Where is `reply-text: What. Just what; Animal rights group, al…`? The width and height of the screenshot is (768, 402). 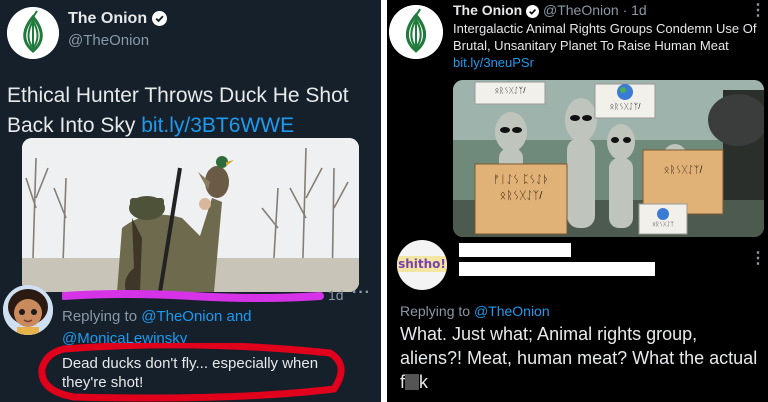 reply-text: What. Just what; Animal rights group, al… is located at coordinates (580, 358).